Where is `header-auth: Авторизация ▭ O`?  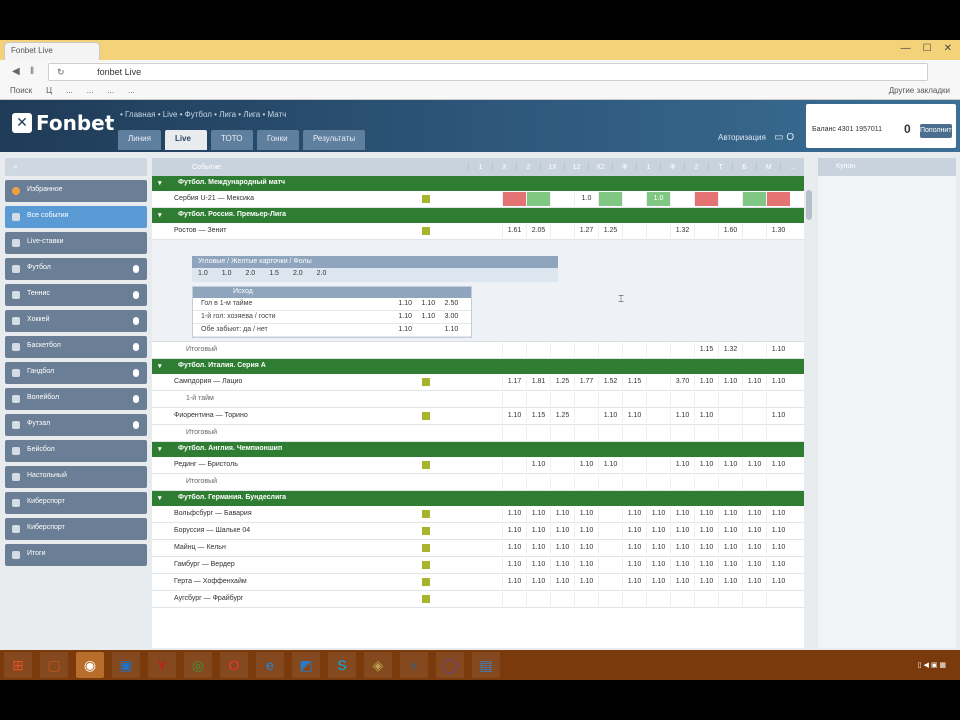
header-auth: Авторизация ▭ O is located at coordinates (756, 137).